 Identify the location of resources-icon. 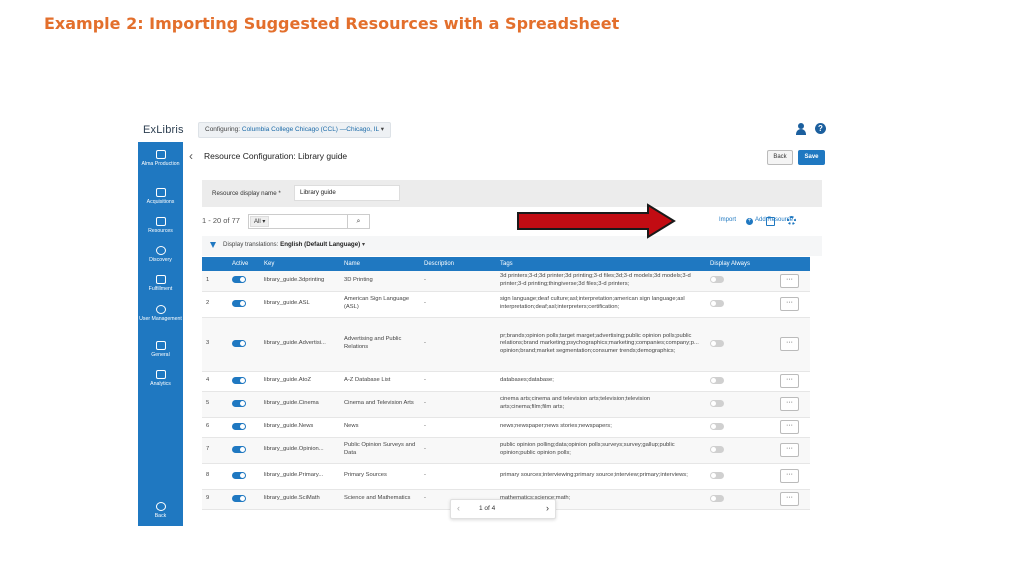
(160, 221).